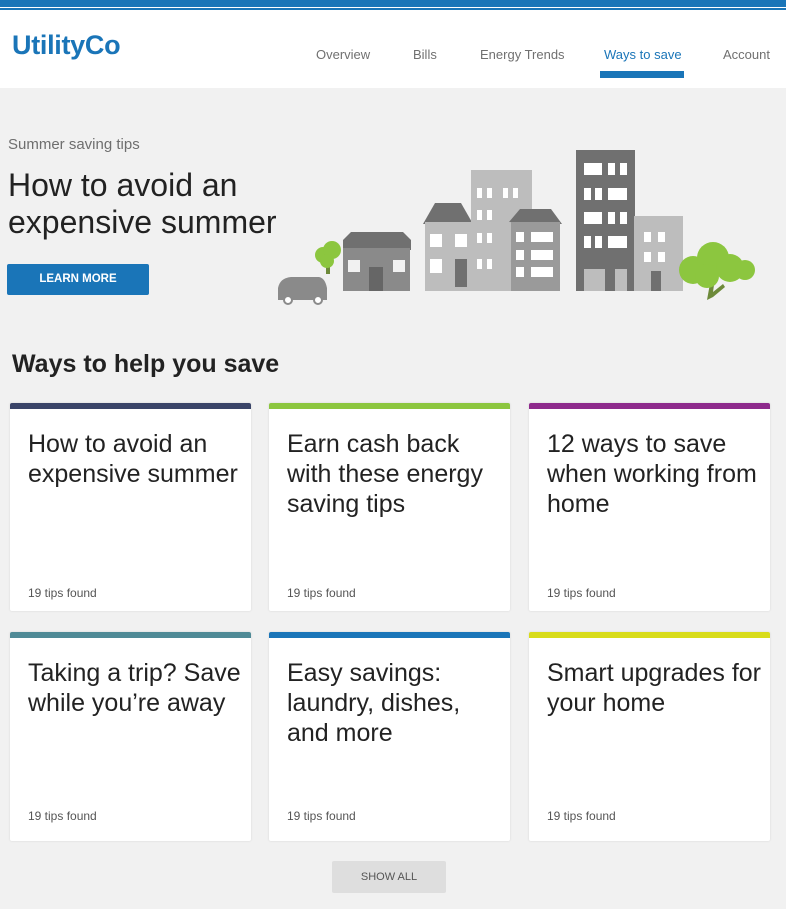 This screenshot has height=909, width=786. What do you see at coordinates (374, 703) in the screenshot?
I see `card-title: Easy savings: laundry, dishes, and more` at bounding box center [374, 703].